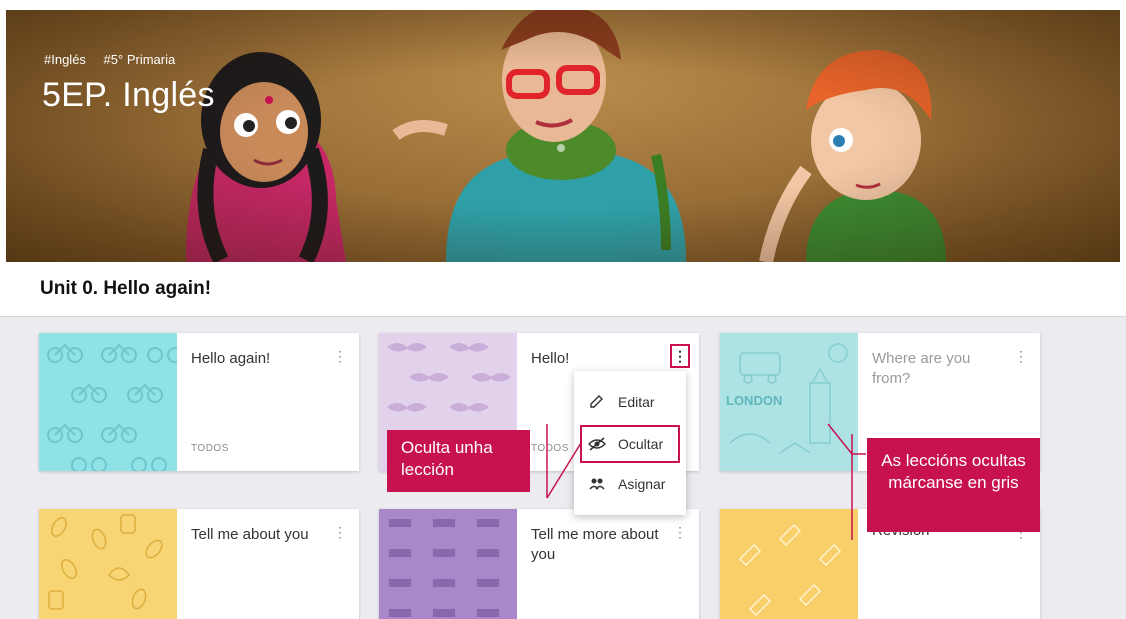 The height and width of the screenshot is (619, 1126). I want to click on menu-item-edit: Editar, so click(630, 402).